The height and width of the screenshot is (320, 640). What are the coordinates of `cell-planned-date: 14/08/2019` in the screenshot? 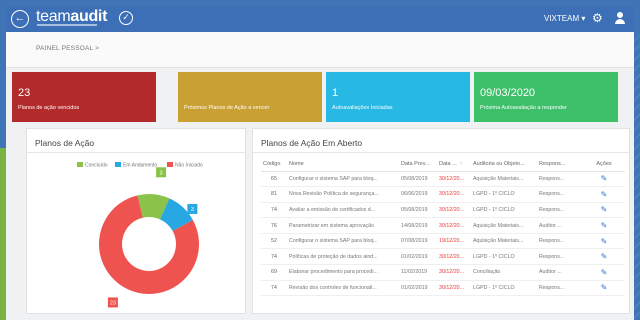 It's located at (418, 225).